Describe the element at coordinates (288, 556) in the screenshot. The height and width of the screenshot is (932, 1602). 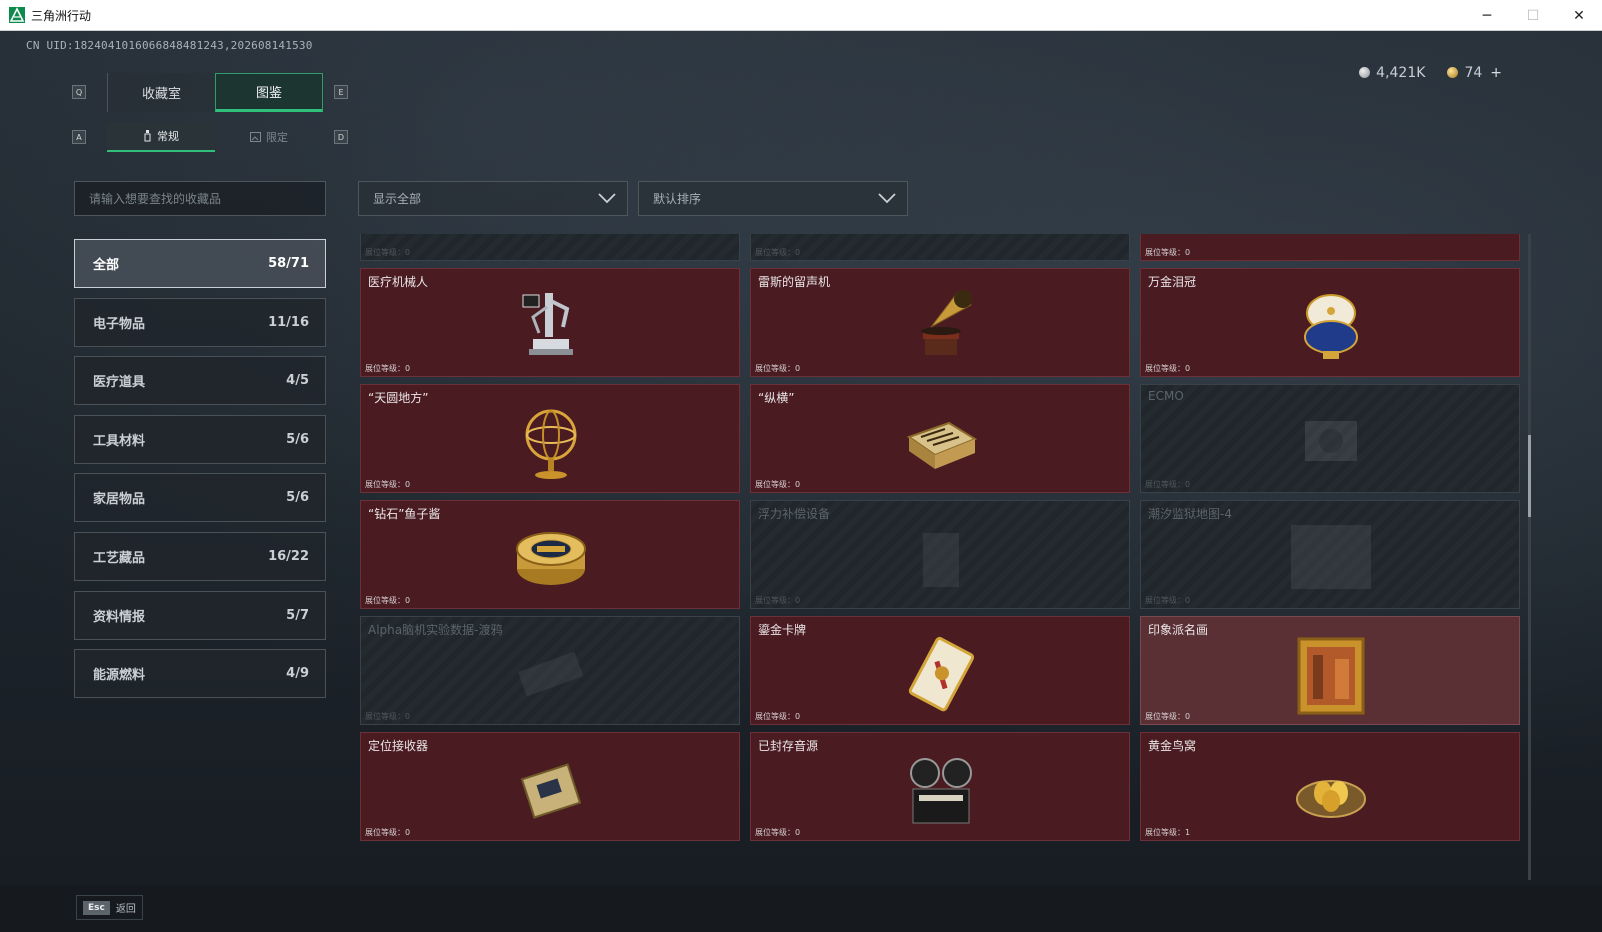
I see `category-count: 16/22` at that location.